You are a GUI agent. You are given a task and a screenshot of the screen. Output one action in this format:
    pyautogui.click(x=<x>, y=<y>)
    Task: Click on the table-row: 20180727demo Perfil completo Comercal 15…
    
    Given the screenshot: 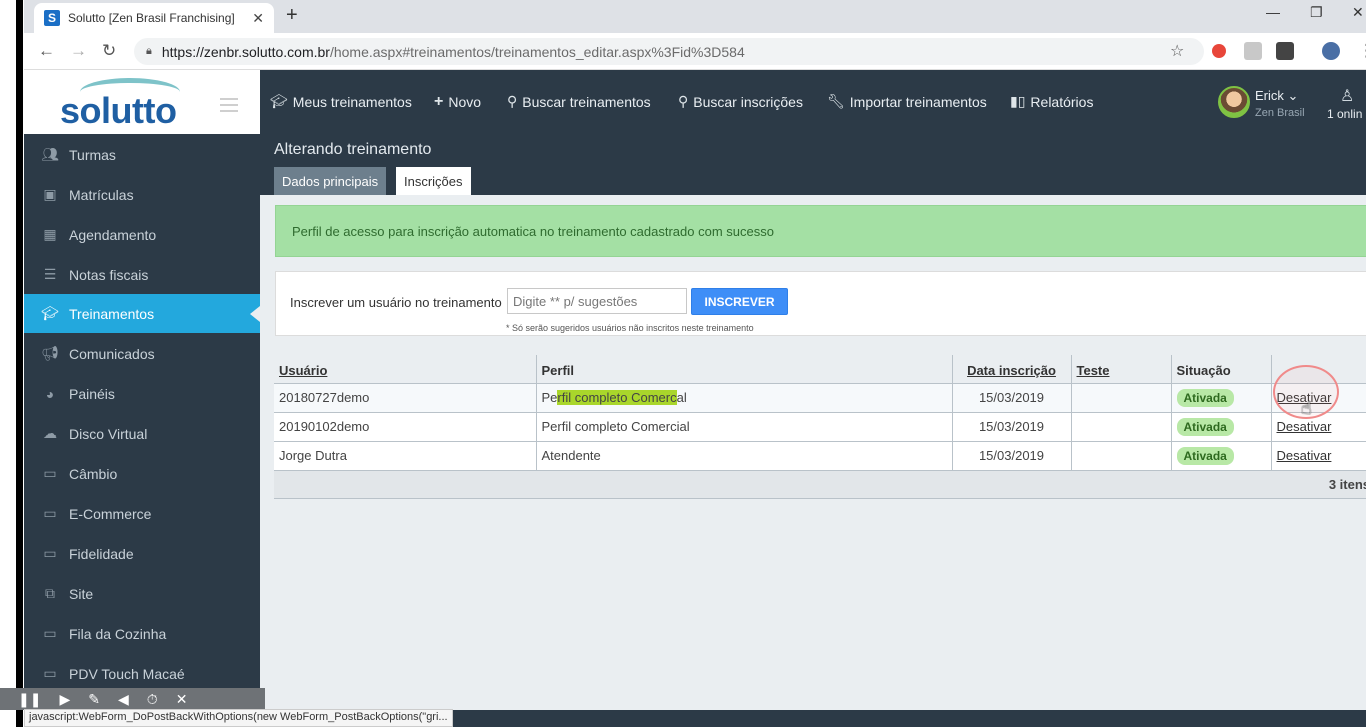 What is the action you would take?
    pyautogui.click(x=820, y=398)
    